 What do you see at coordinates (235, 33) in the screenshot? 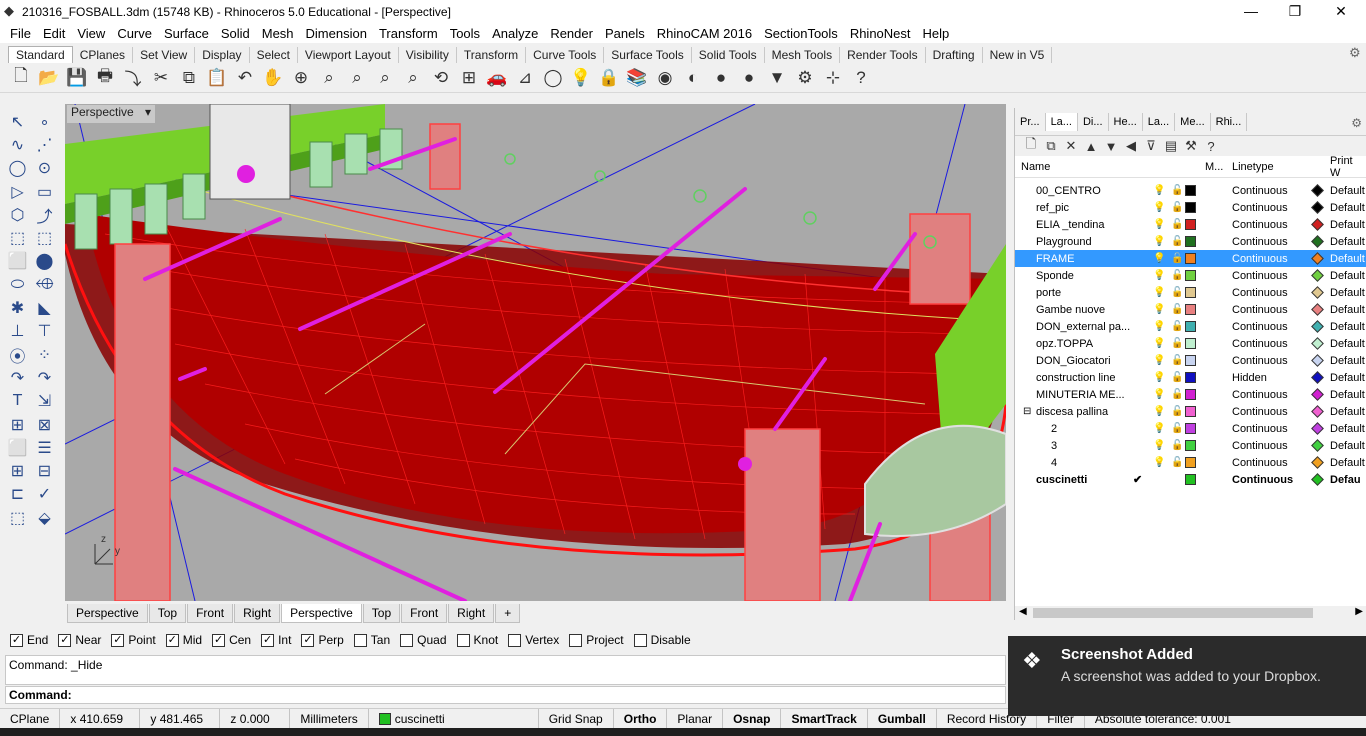
I see `menu-solid: Solid` at bounding box center [235, 33].